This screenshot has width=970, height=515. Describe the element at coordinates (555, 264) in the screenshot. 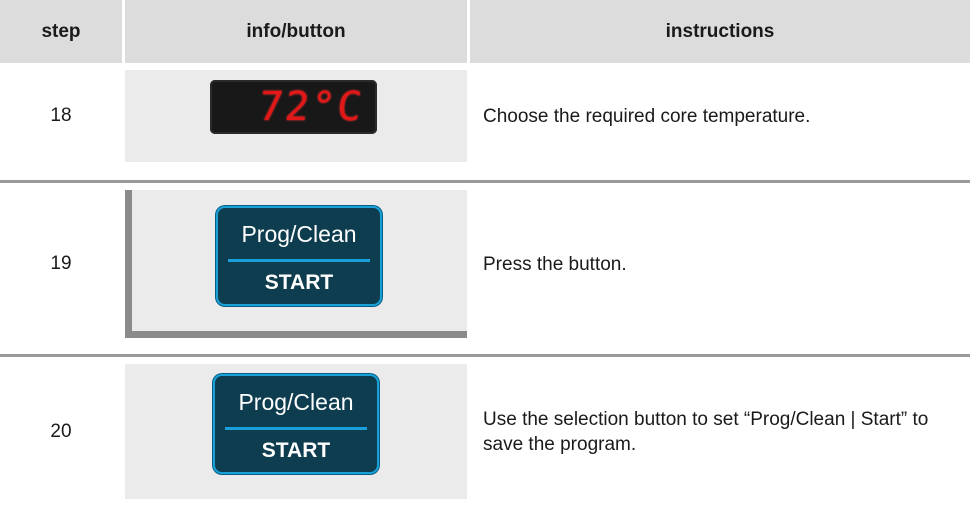

I see `instruction-text: Press the button.` at that location.